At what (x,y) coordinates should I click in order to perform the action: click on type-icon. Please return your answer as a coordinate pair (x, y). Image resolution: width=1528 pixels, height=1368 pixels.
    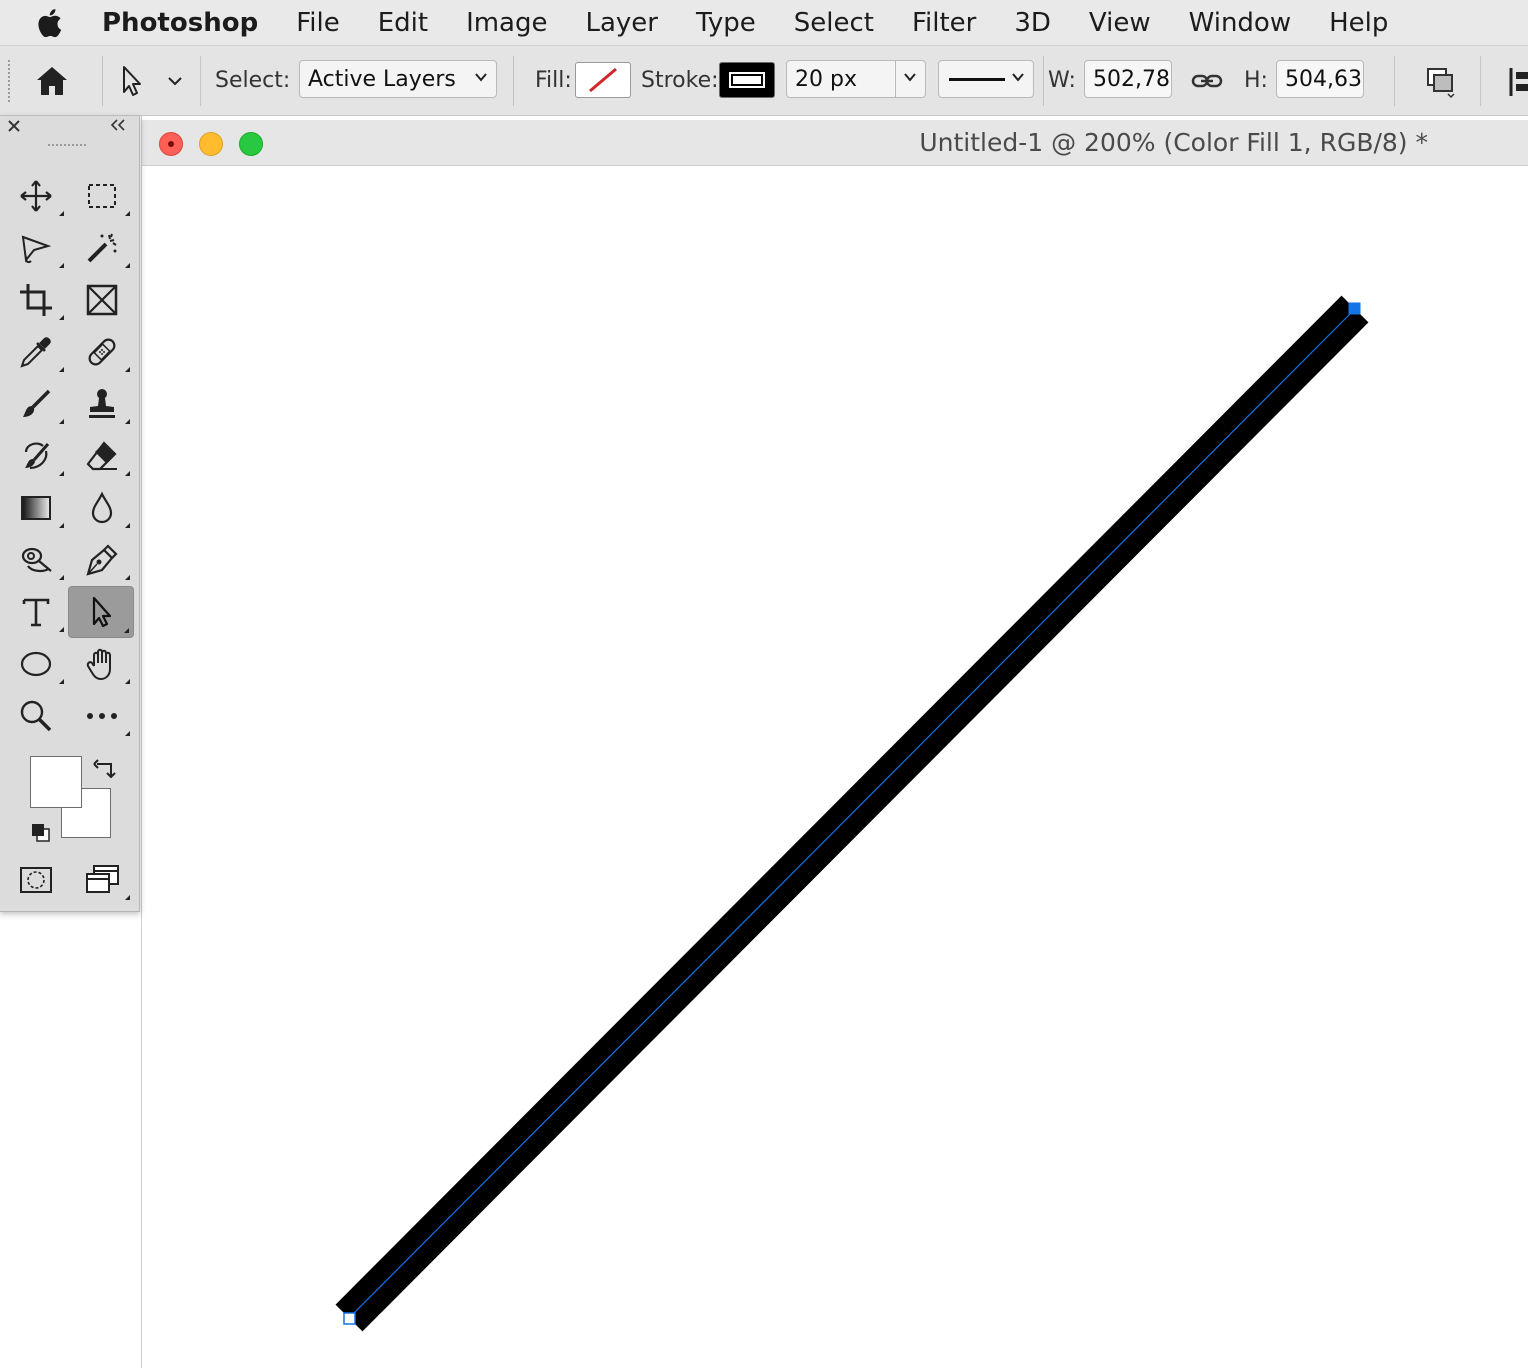
    Looking at the image, I should click on (36, 612).